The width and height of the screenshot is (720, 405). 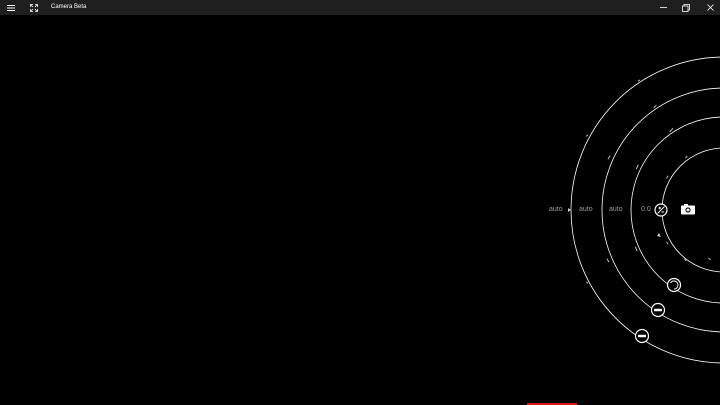 I want to click on shutter-speed-value: auto, so click(x=616, y=209).